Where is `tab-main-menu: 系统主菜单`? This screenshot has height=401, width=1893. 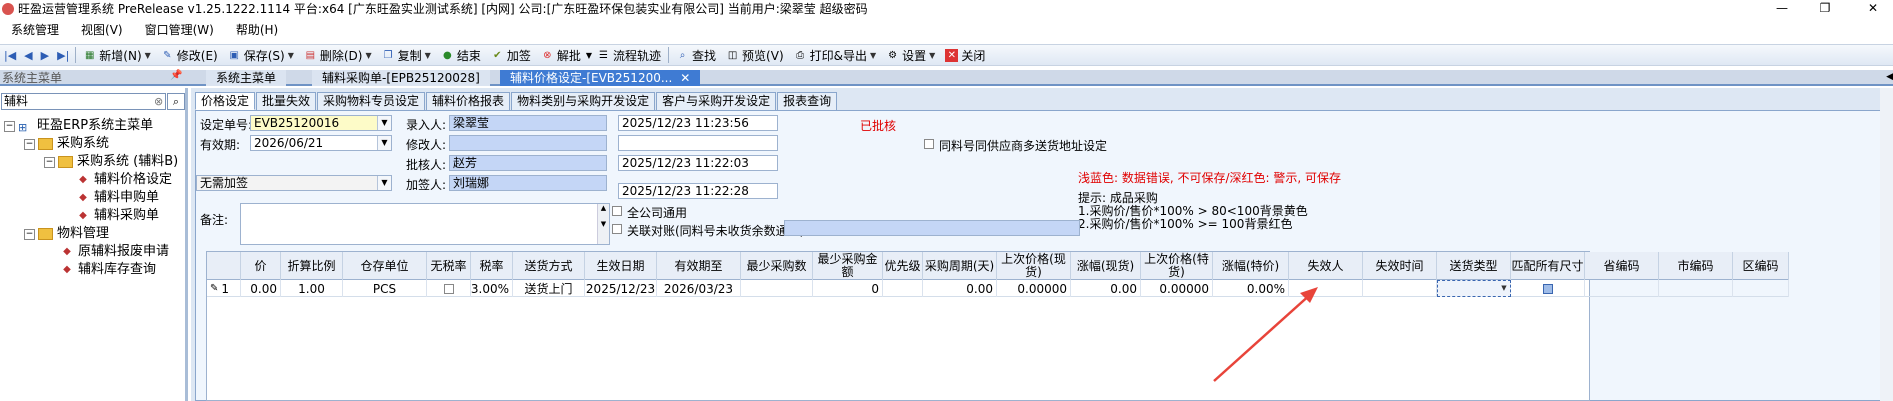 tab-main-menu: 系统主菜单 is located at coordinates (246, 78).